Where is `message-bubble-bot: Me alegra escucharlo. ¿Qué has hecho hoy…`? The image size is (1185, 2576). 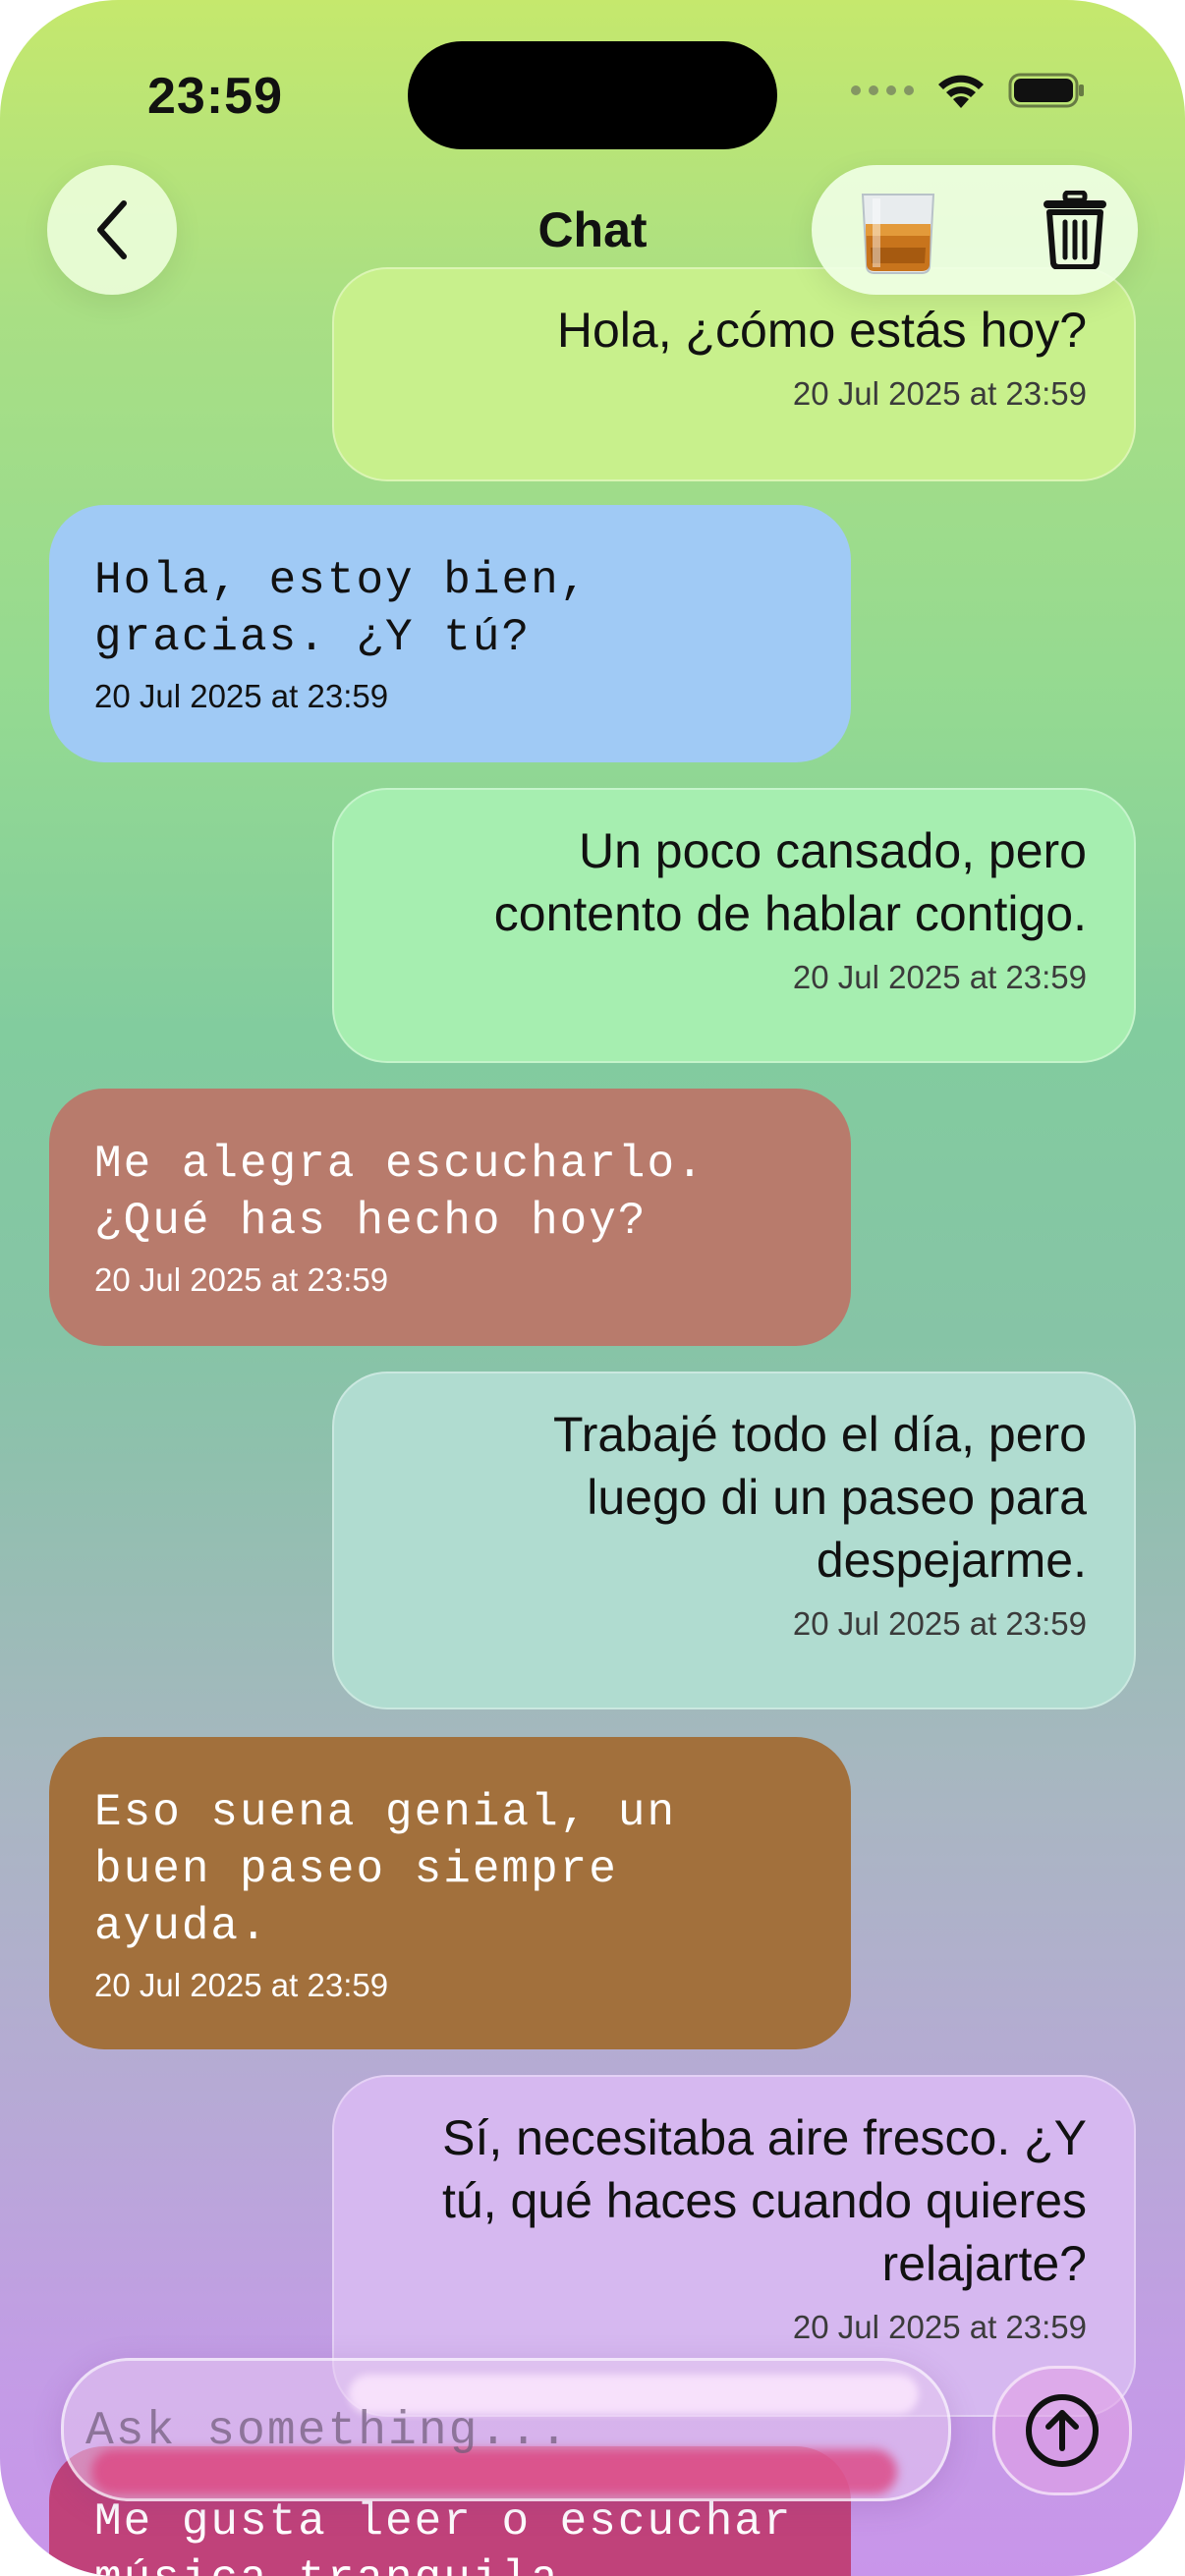 message-bubble-bot: Me alegra escucharlo. ¿Qué has hecho hoy… is located at coordinates (450, 1217).